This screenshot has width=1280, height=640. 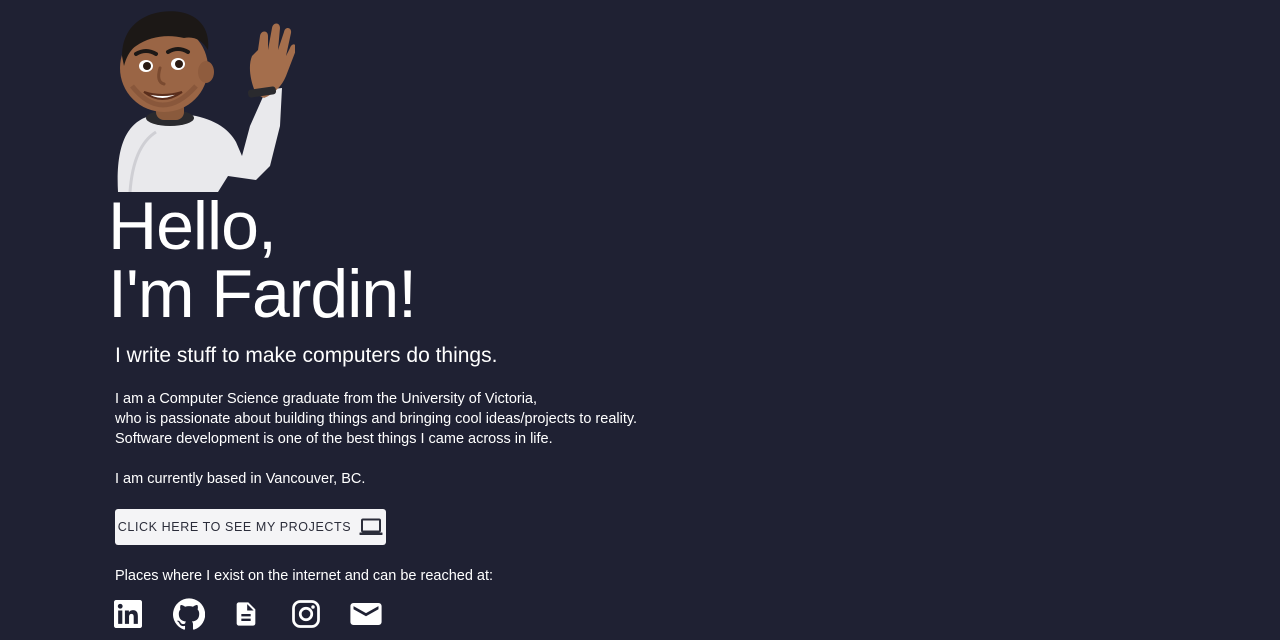 I want to click on github-icon, so click(x=189, y=614).